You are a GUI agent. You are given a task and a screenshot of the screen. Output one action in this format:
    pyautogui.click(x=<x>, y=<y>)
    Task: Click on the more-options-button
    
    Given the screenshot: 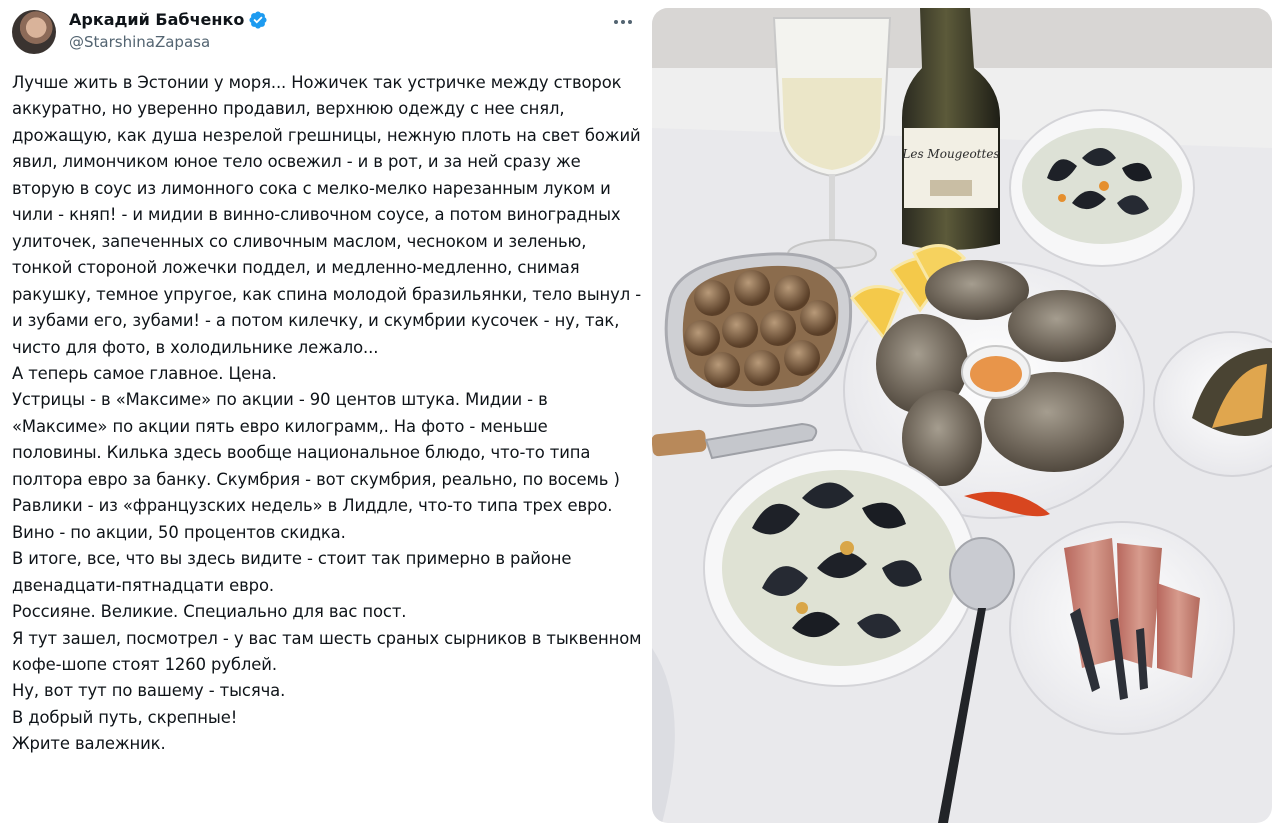 What is the action you would take?
    pyautogui.click(x=623, y=22)
    